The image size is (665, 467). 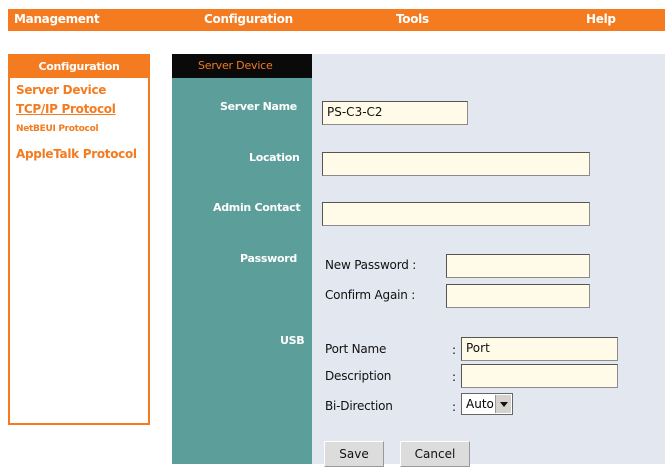 I want to click on save-button: Save, so click(x=354, y=454).